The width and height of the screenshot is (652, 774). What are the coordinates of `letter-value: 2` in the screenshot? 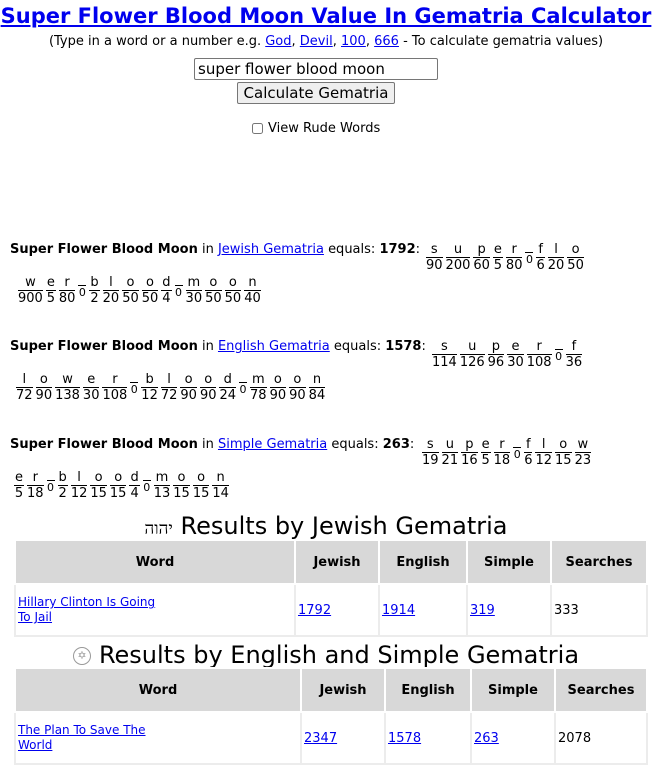 It's located at (62, 493).